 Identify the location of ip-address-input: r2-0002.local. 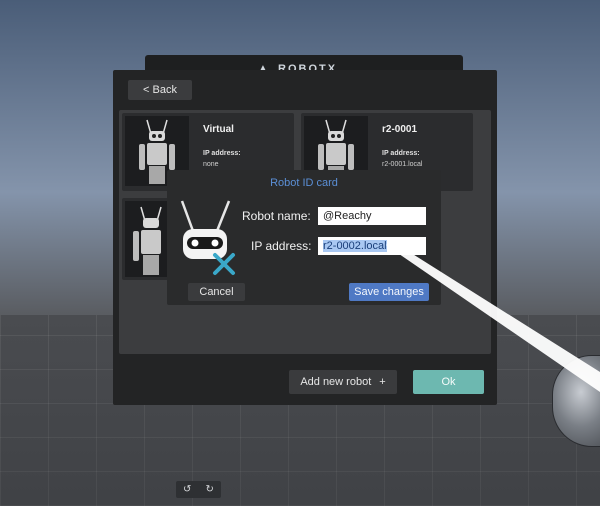
(372, 246).